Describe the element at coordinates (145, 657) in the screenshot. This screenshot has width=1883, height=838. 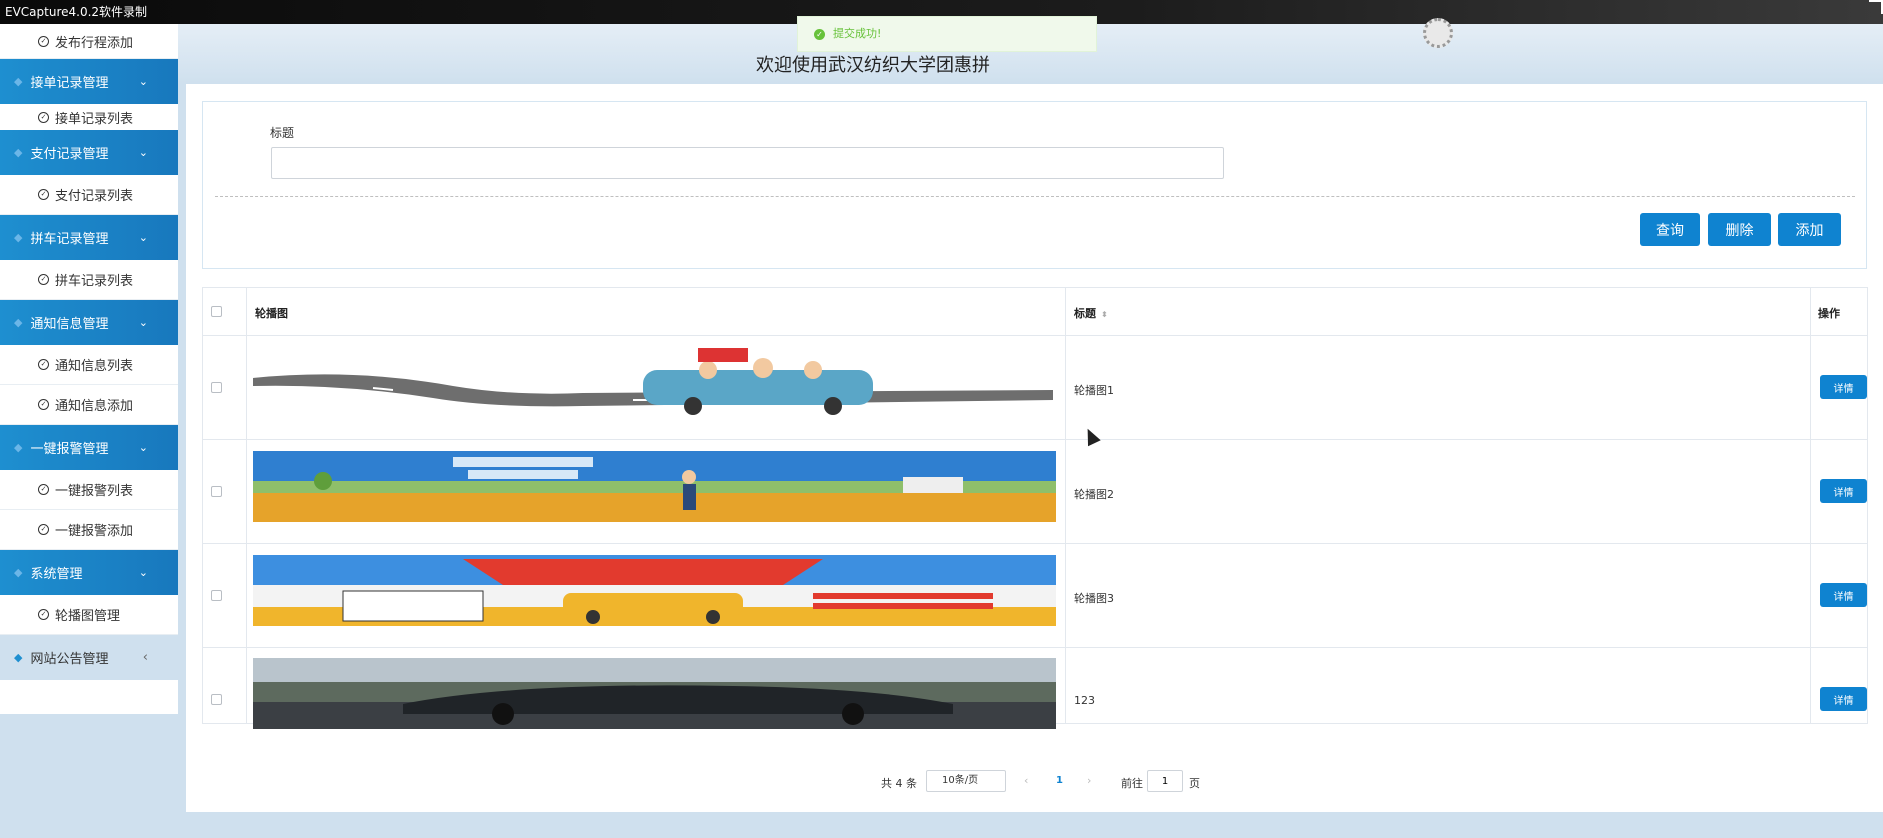
I see `chevron-left-icon: ‹` at that location.